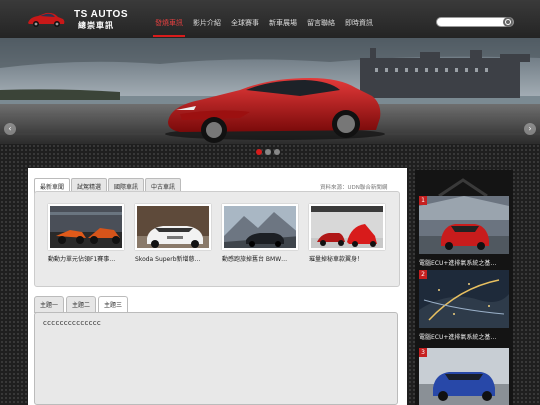  I want to click on sidebar-thumbnail: 3, so click(464, 376).